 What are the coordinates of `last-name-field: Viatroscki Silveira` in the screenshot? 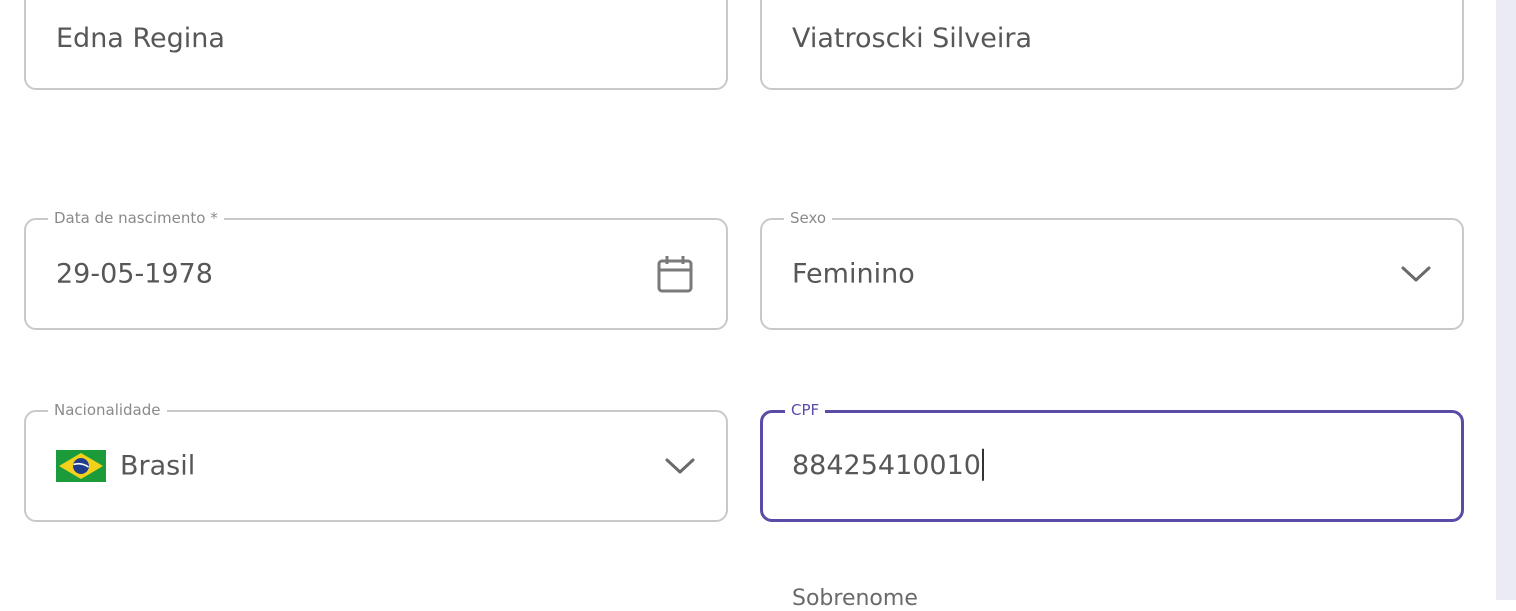 It's located at (1112, 45).